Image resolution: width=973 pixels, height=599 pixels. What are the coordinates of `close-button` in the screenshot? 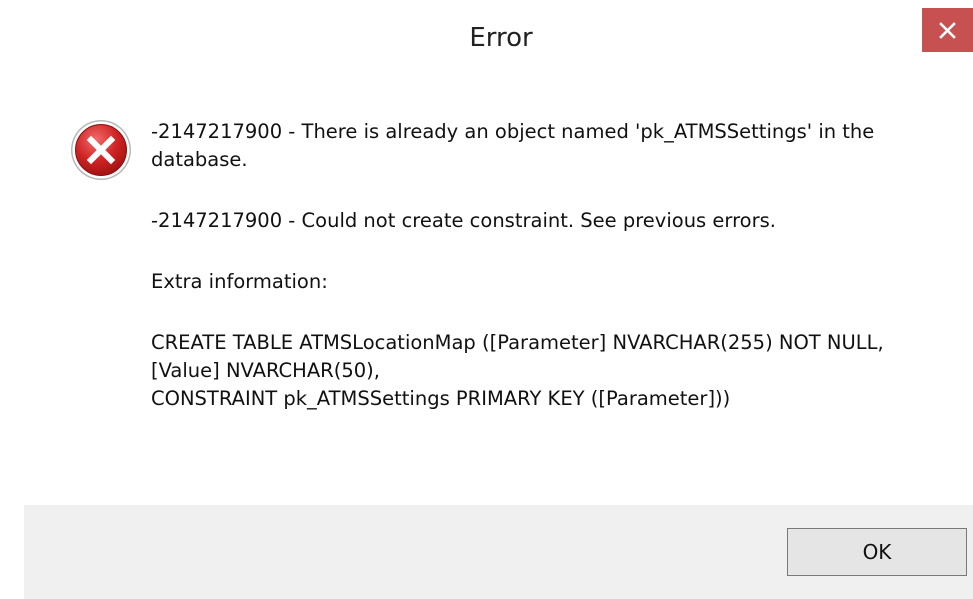 It's located at (947, 30).